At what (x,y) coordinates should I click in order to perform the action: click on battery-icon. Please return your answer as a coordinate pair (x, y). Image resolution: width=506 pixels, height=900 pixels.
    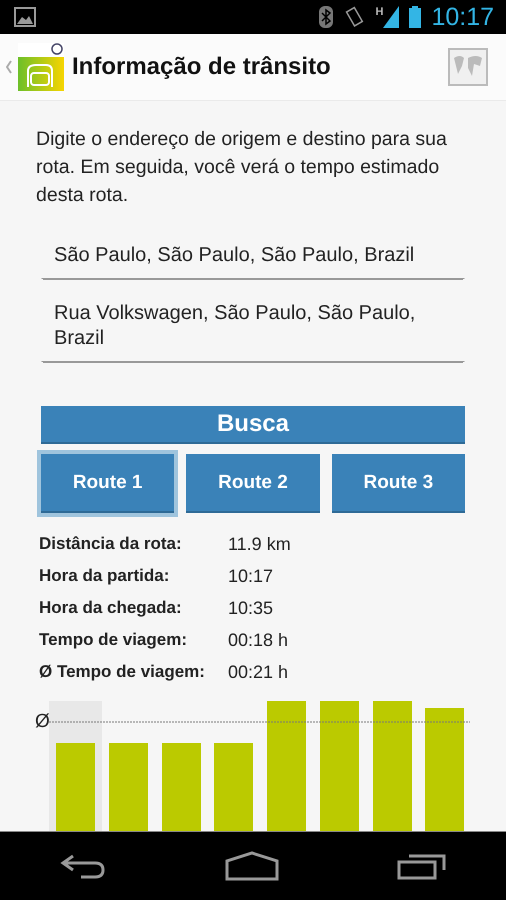
    Looking at the image, I should click on (415, 17).